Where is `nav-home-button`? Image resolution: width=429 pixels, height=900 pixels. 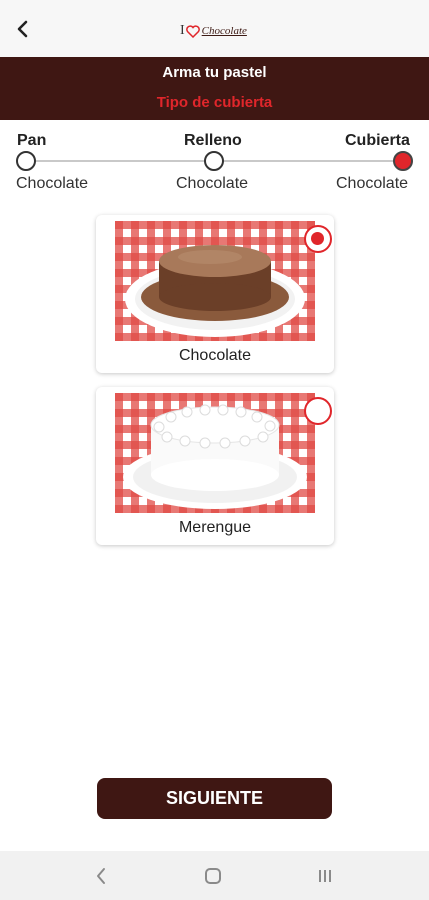 nav-home-button is located at coordinates (213, 876).